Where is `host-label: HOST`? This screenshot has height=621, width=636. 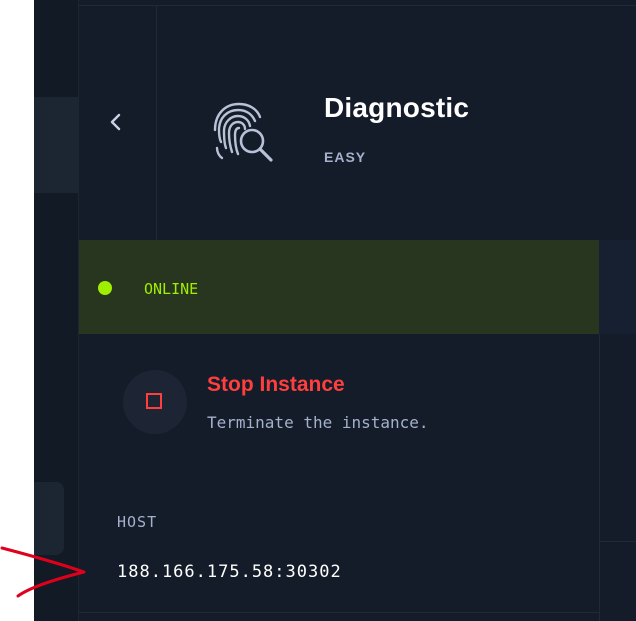
host-label: HOST is located at coordinates (137, 522).